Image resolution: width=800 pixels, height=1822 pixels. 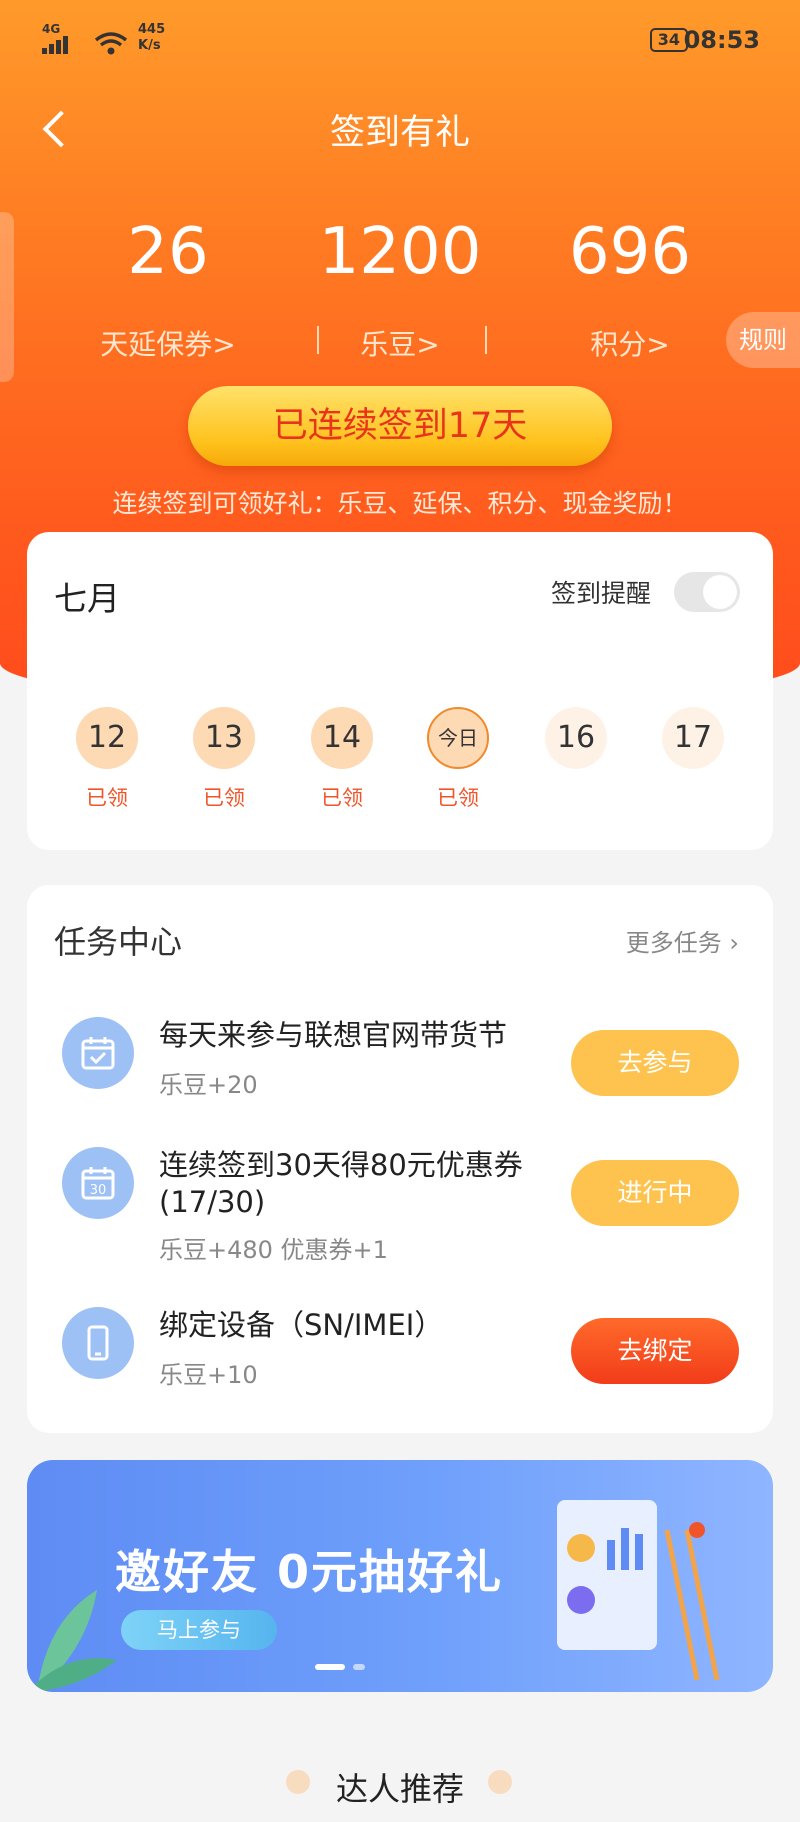 What do you see at coordinates (273, 1250) in the screenshot?
I see `task-reward: 乐豆+480 优惠券+1` at bounding box center [273, 1250].